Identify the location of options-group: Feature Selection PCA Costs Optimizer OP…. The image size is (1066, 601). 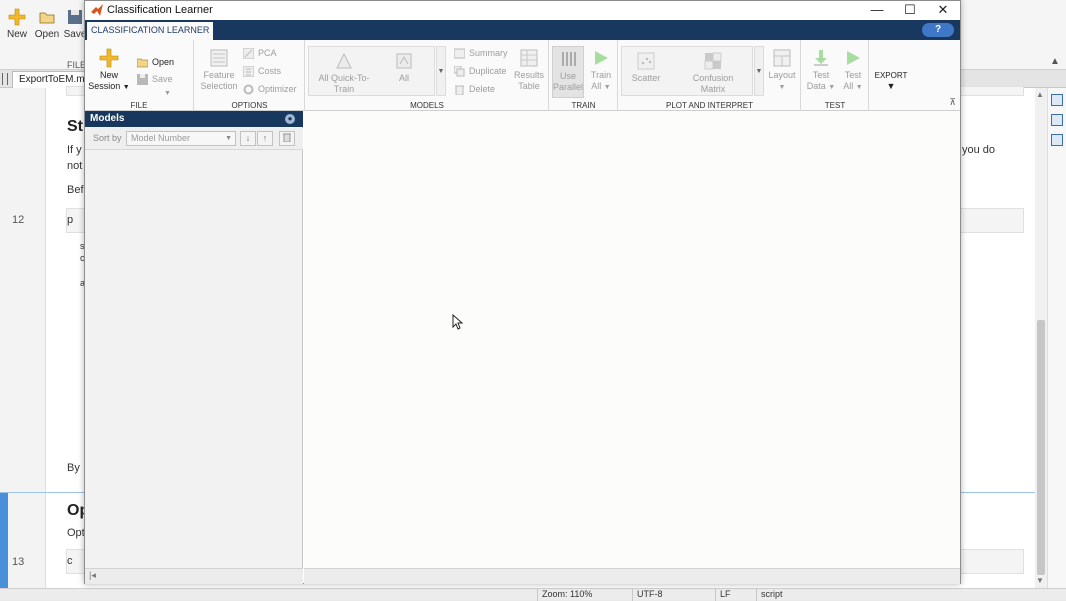
(250, 75).